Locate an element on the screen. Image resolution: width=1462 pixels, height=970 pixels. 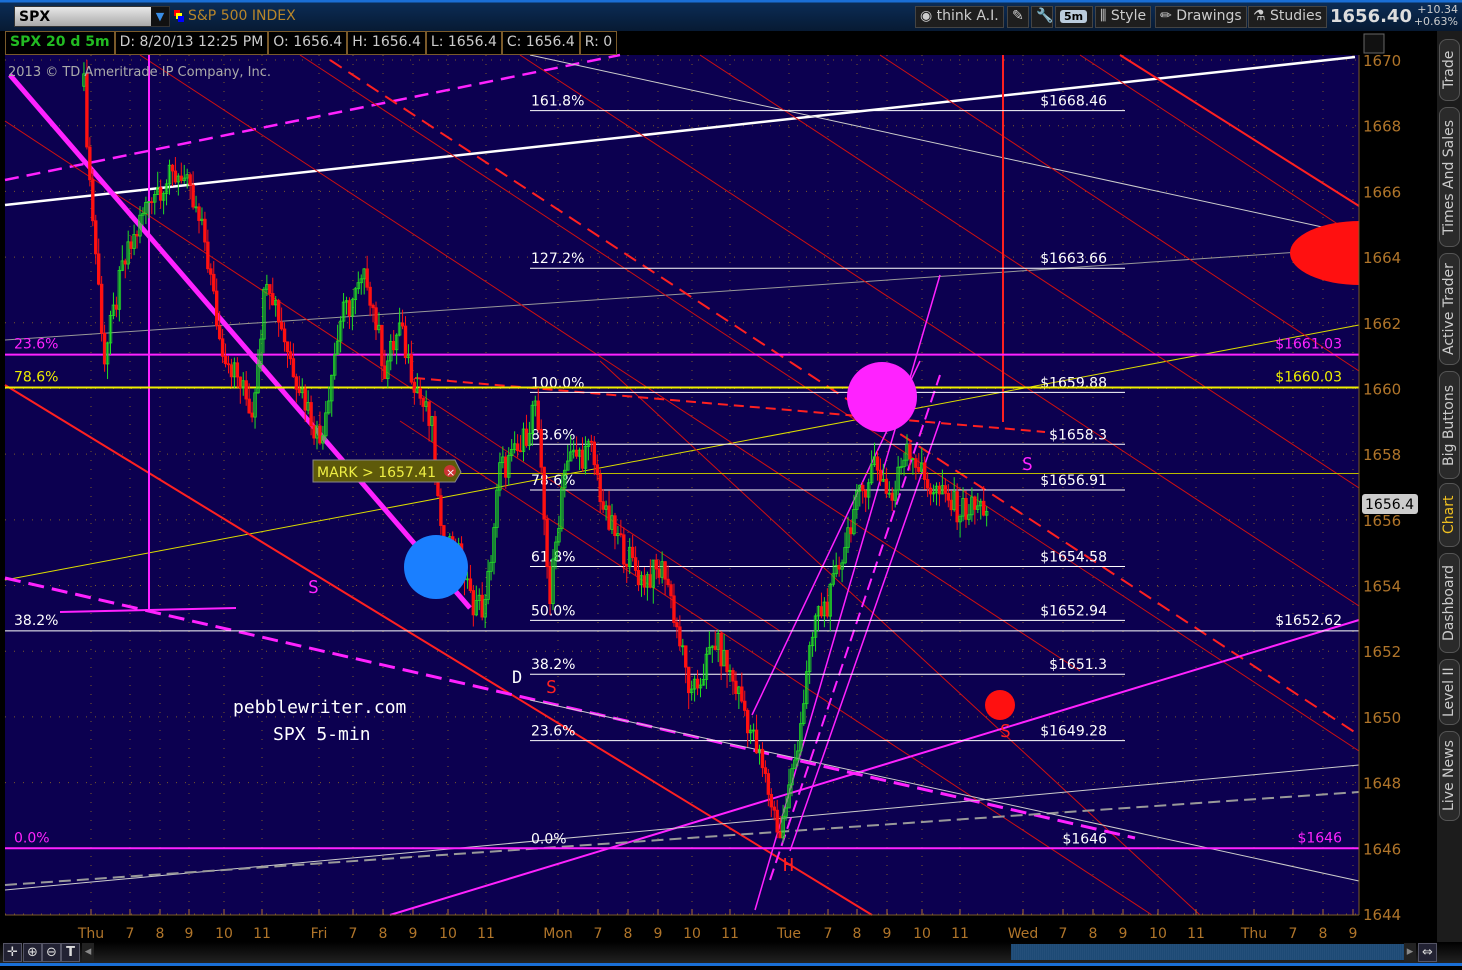
scroll-left-icon: ◂ is located at coordinates (88, 952).